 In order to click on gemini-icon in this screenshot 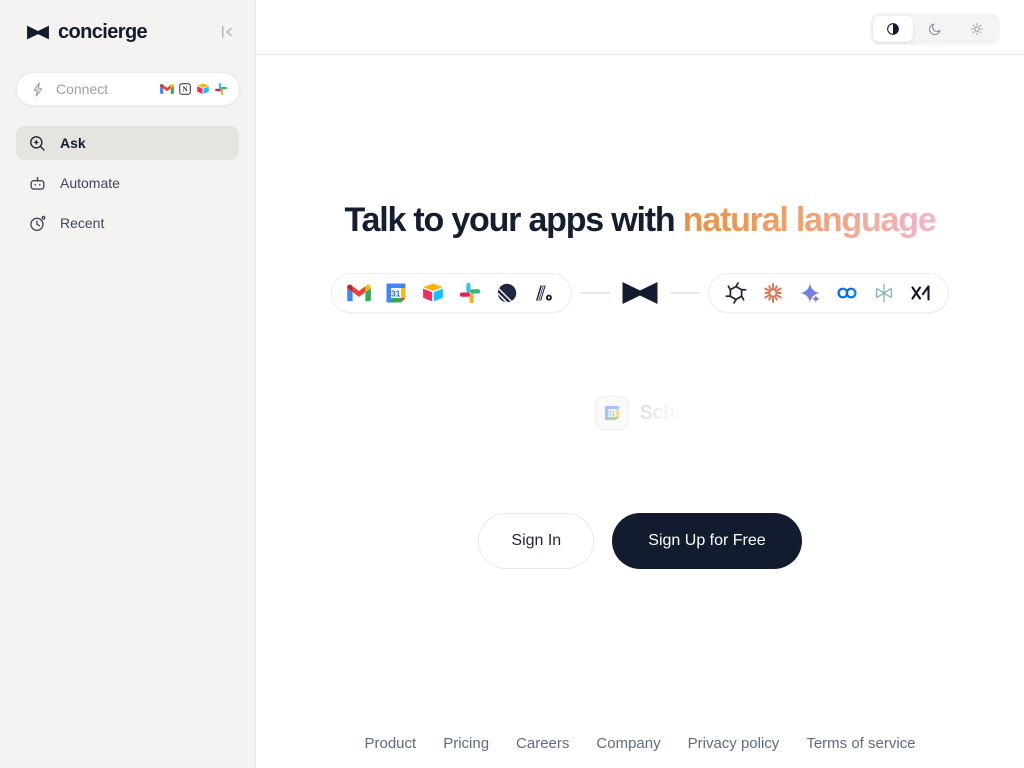, I will do `click(810, 293)`.